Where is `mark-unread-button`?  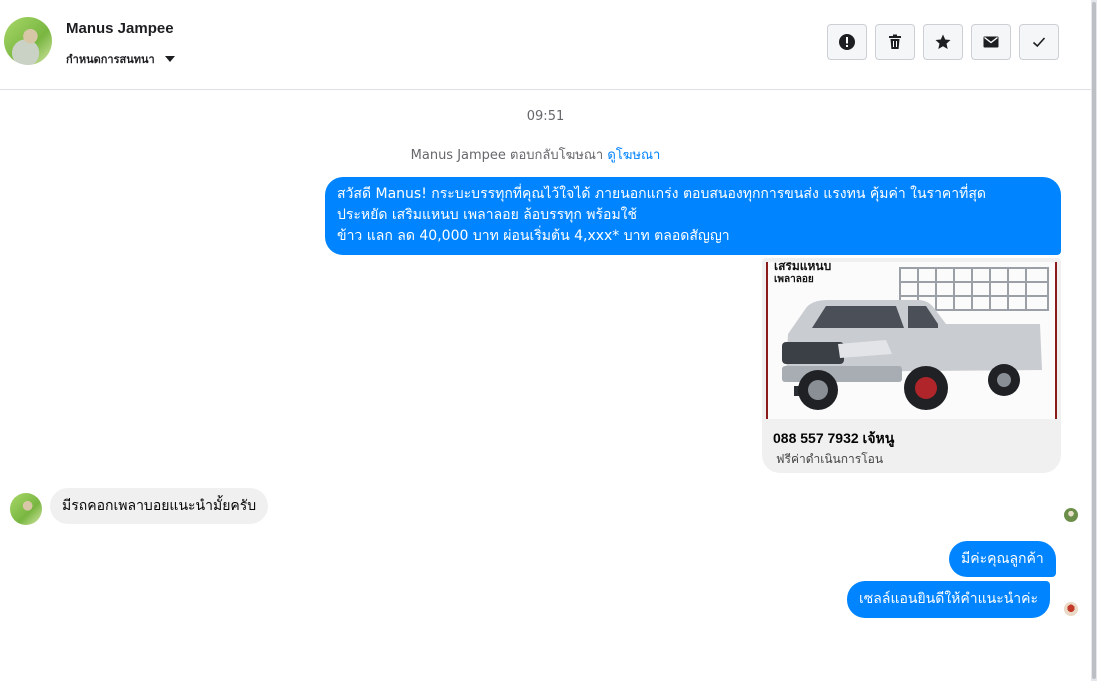
mark-unread-button is located at coordinates (991, 42).